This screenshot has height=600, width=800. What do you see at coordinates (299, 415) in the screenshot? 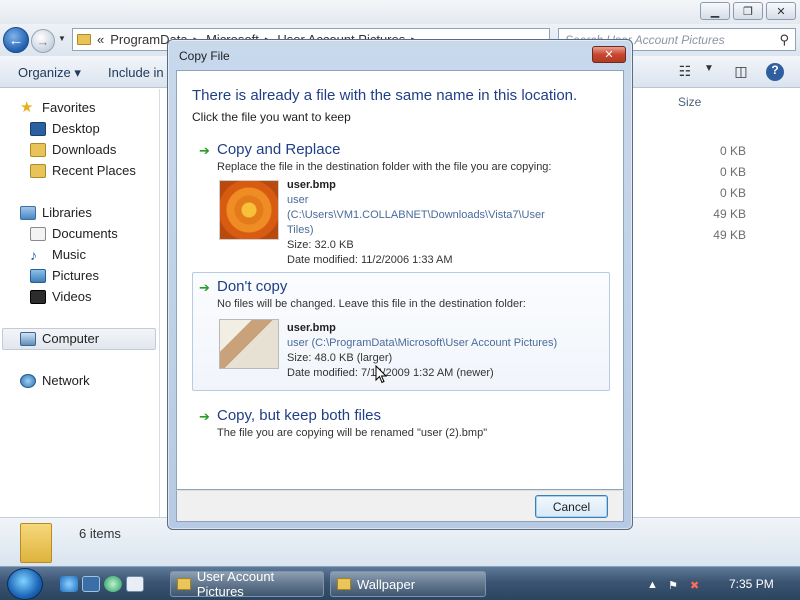
I see `option-title: Copy, but keep both files` at bounding box center [299, 415].